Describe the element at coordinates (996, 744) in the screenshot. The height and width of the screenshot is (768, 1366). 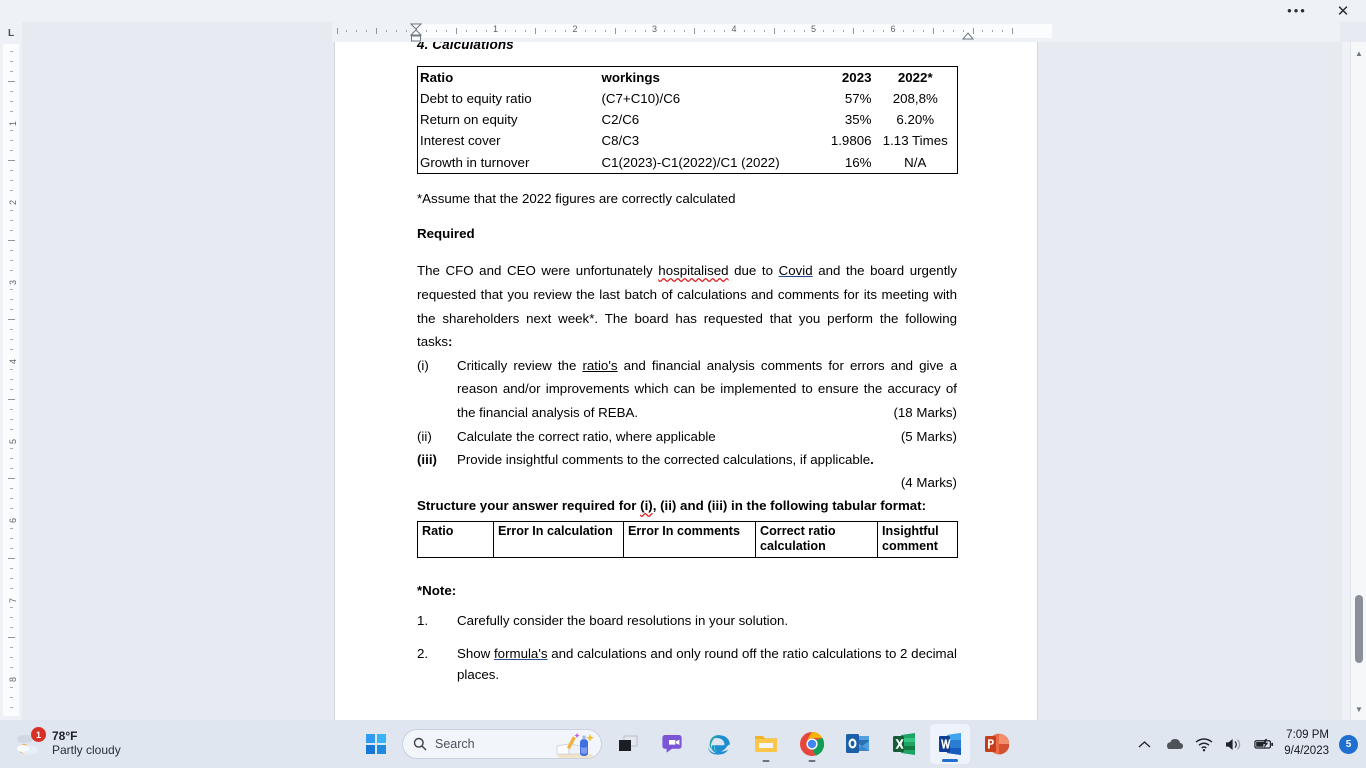
I see `powerpoint-button` at that location.